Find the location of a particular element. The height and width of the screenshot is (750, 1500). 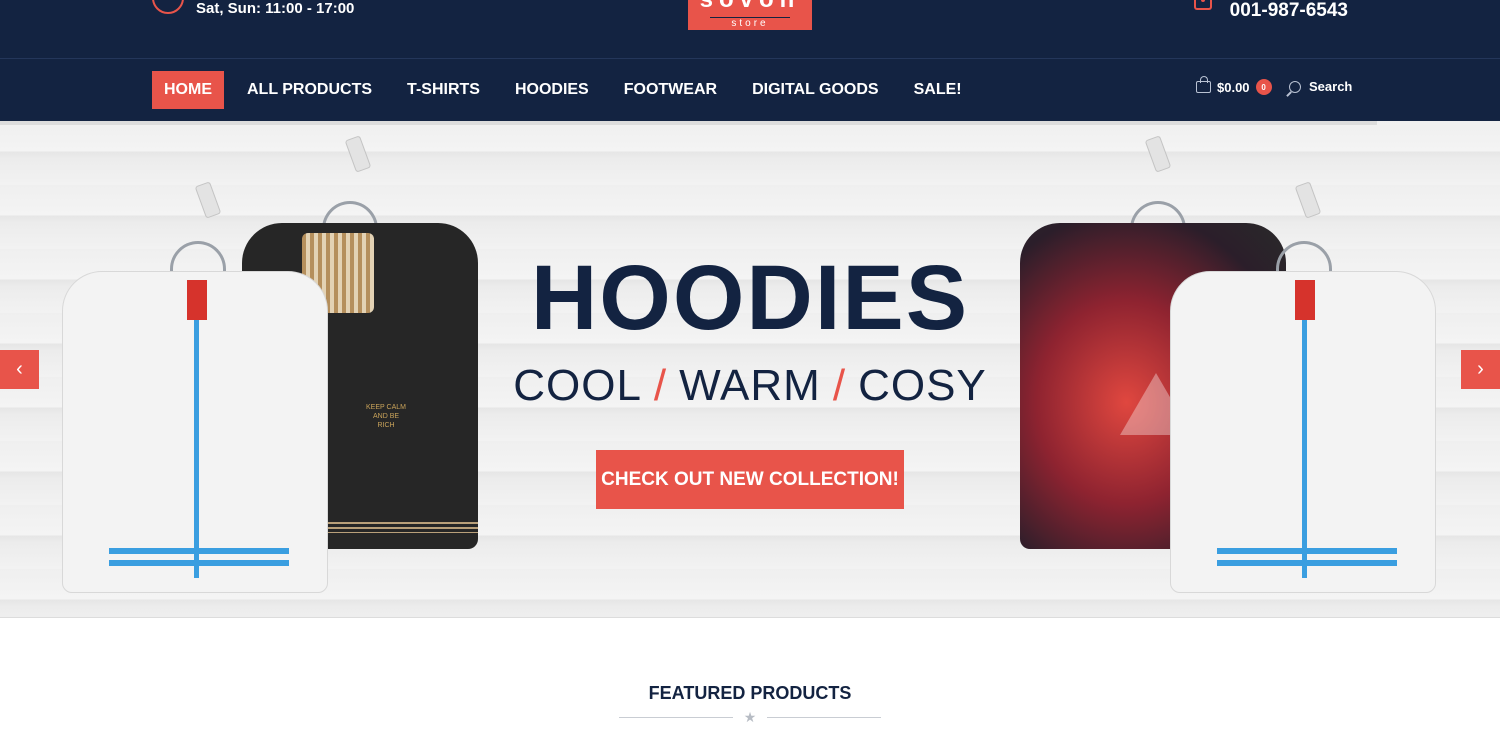

cart-button: $0.00 0 is located at coordinates (1234, 85).